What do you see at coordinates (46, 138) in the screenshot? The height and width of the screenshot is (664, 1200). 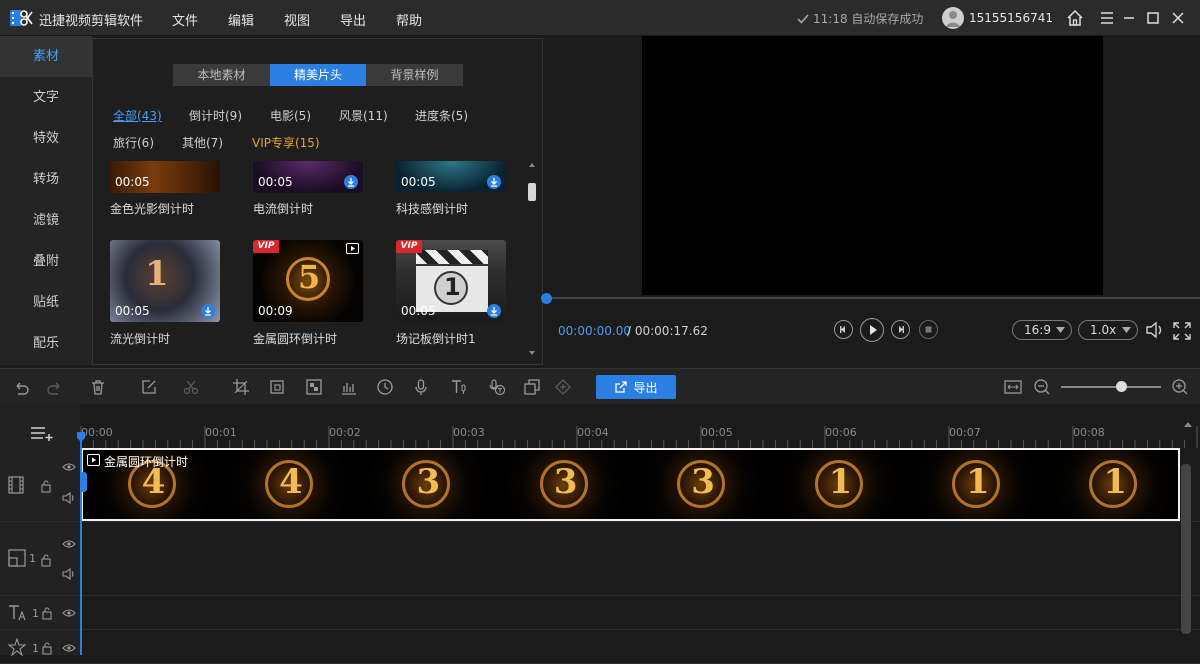 I see `category-effects: 特效` at bounding box center [46, 138].